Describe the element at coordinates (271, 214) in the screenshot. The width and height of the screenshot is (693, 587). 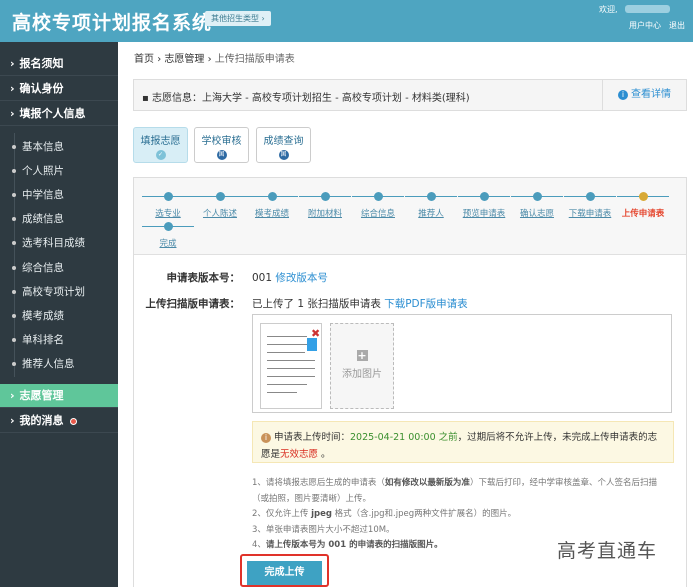
I see `step-label: 模考成绩` at that location.